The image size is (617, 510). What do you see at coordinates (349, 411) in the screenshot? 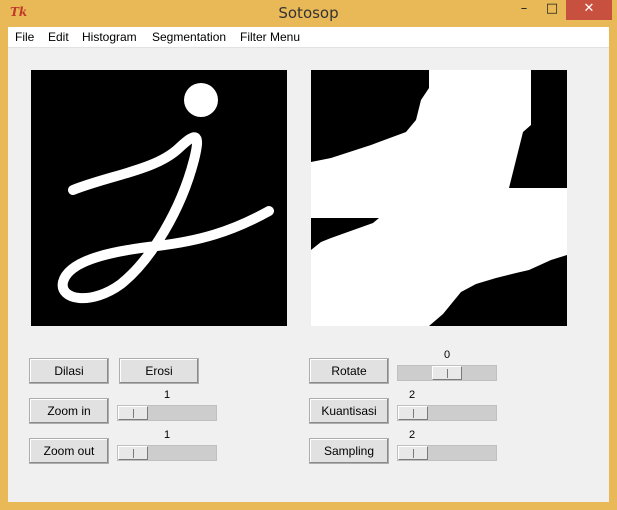
I see `kuantisasi-button: Kuantisasi` at bounding box center [349, 411].